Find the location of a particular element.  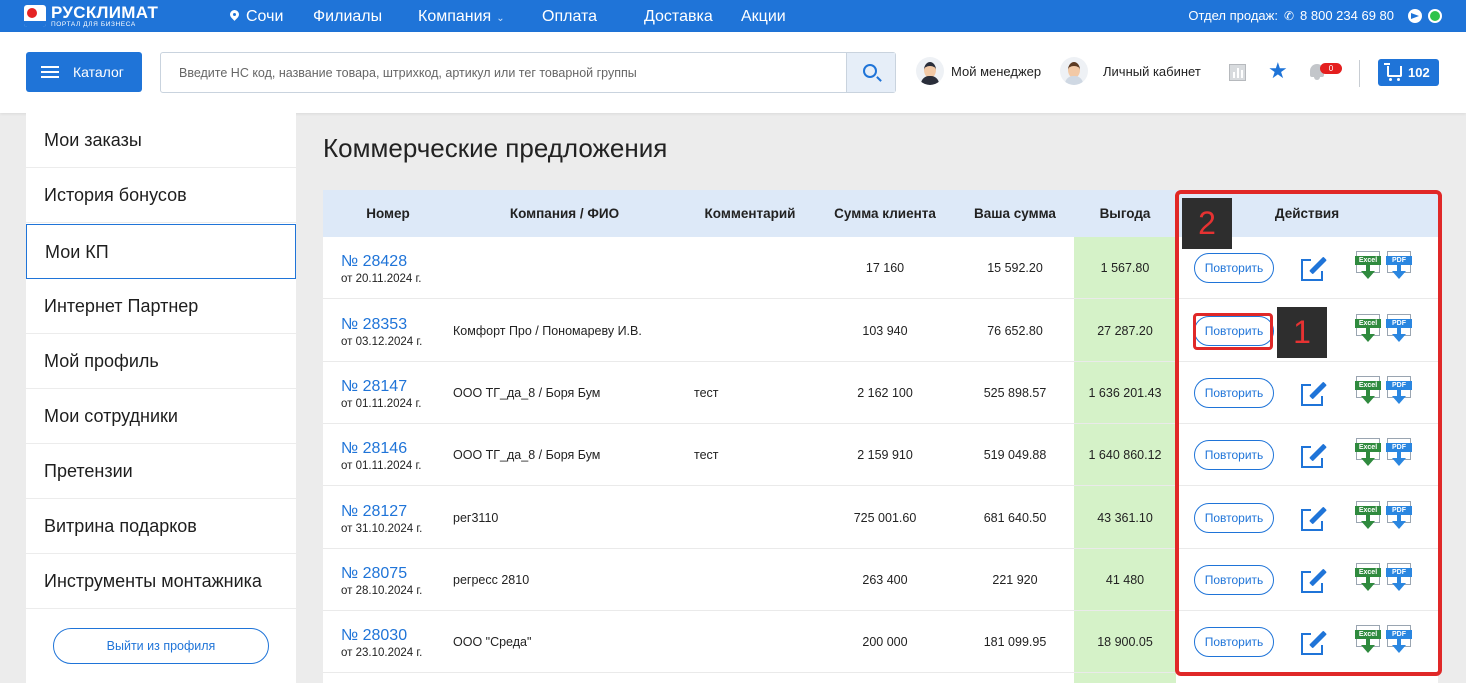

offer-date: от 31.10.2024 г. is located at coordinates (382, 529).